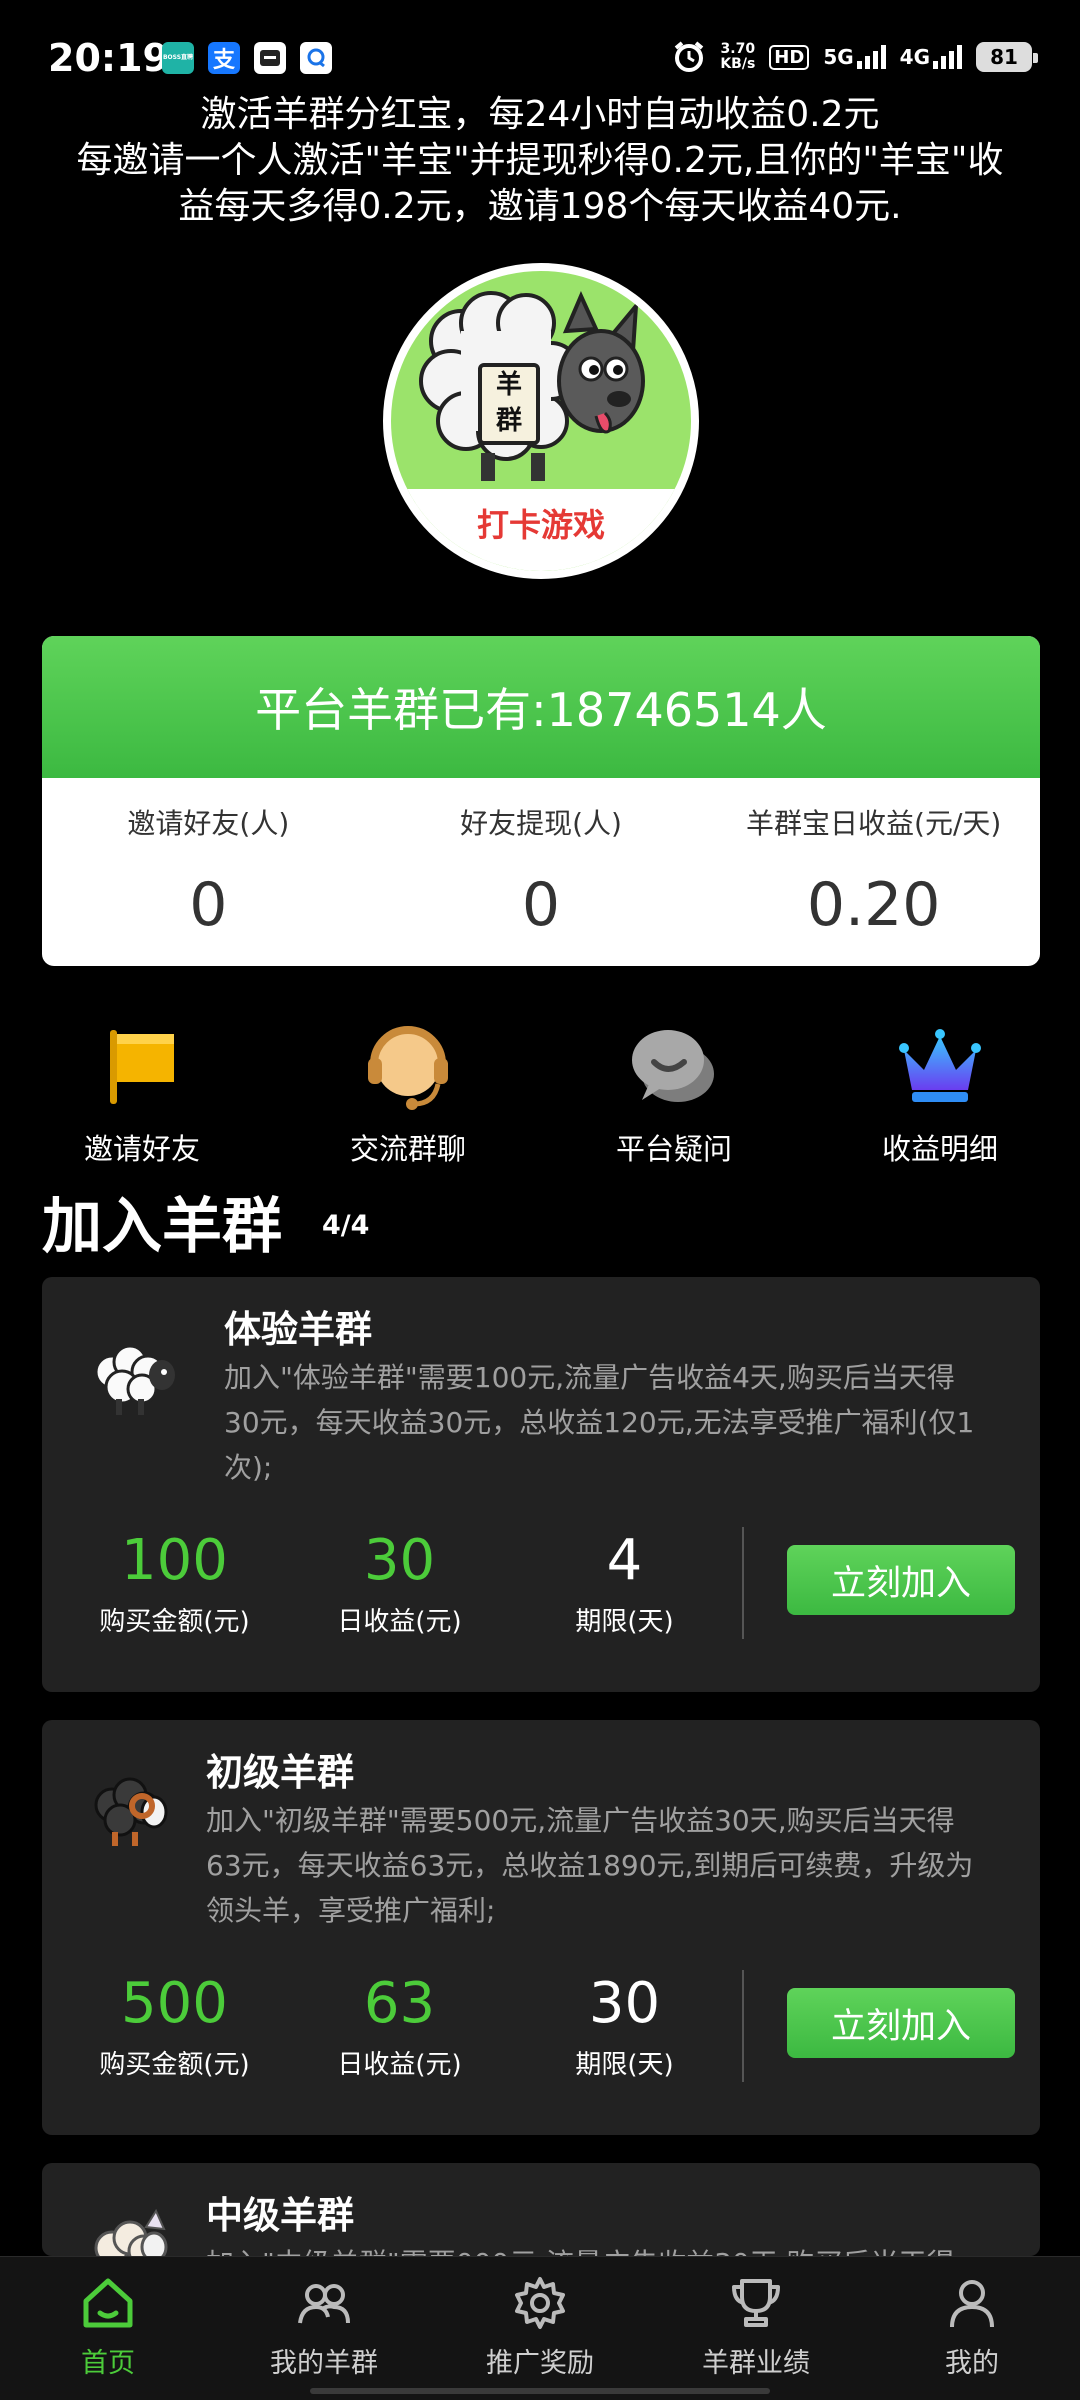 Image resolution: width=1080 pixels, height=2400 pixels. Describe the element at coordinates (1007, 57) in the screenshot. I see `battery-icon: 81` at that location.